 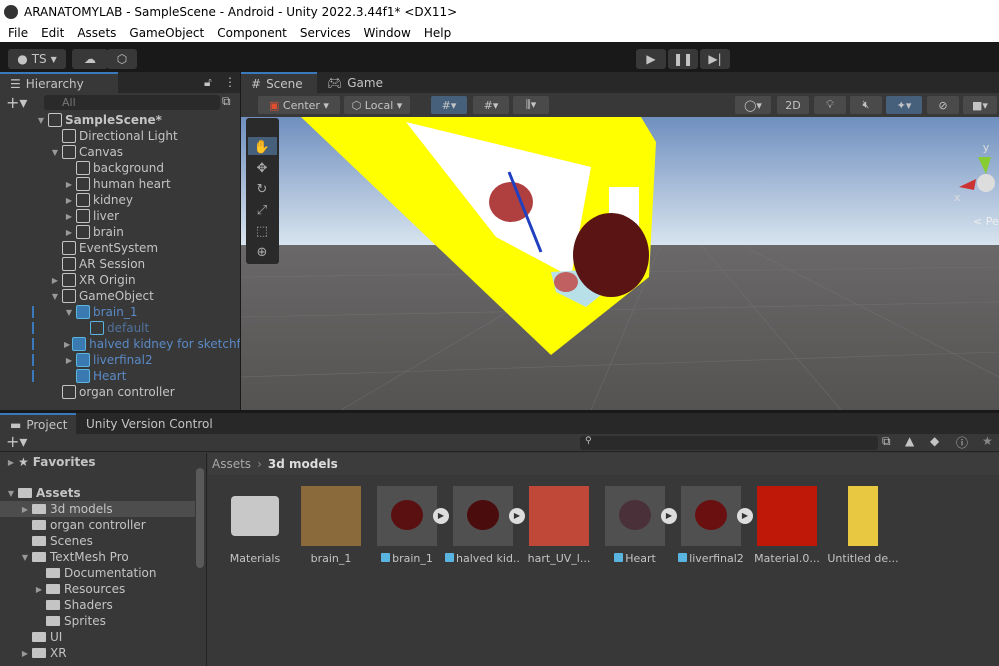 I want to click on star-icon: ★, so click(x=987, y=441).